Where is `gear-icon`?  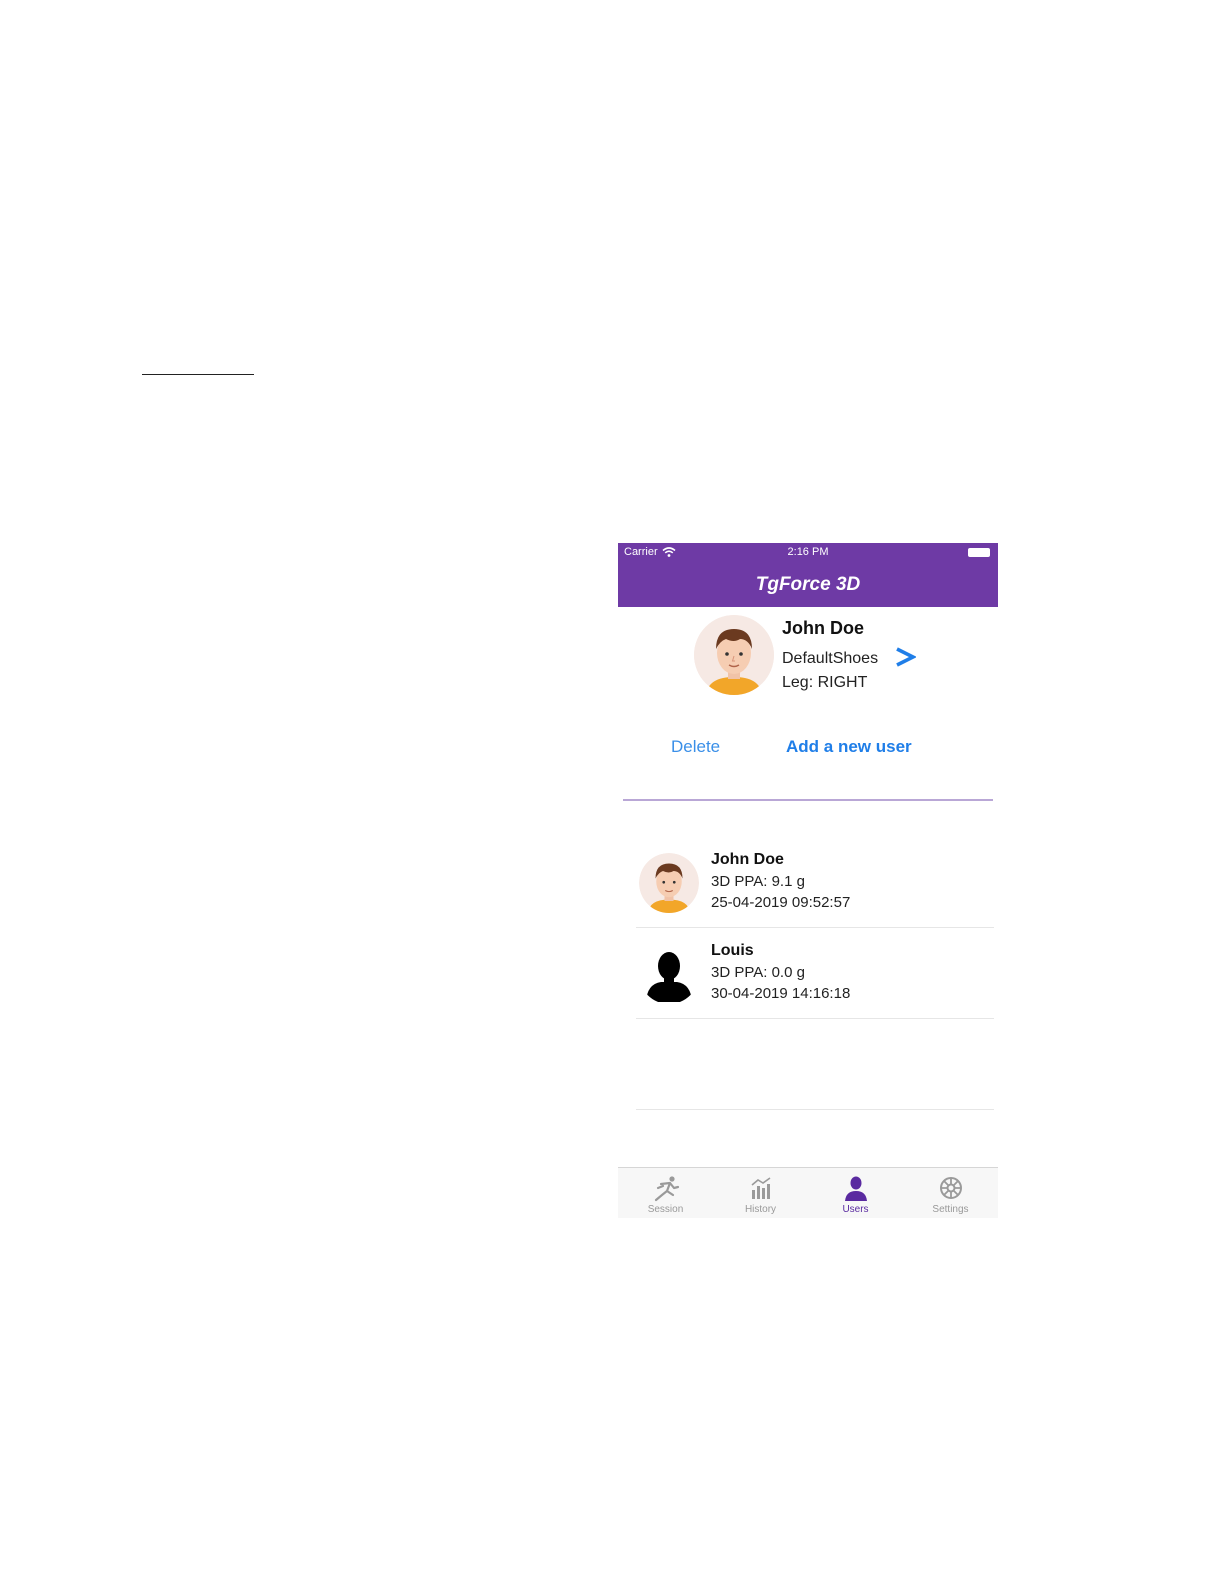
gear-icon is located at coordinates (950, 1188).